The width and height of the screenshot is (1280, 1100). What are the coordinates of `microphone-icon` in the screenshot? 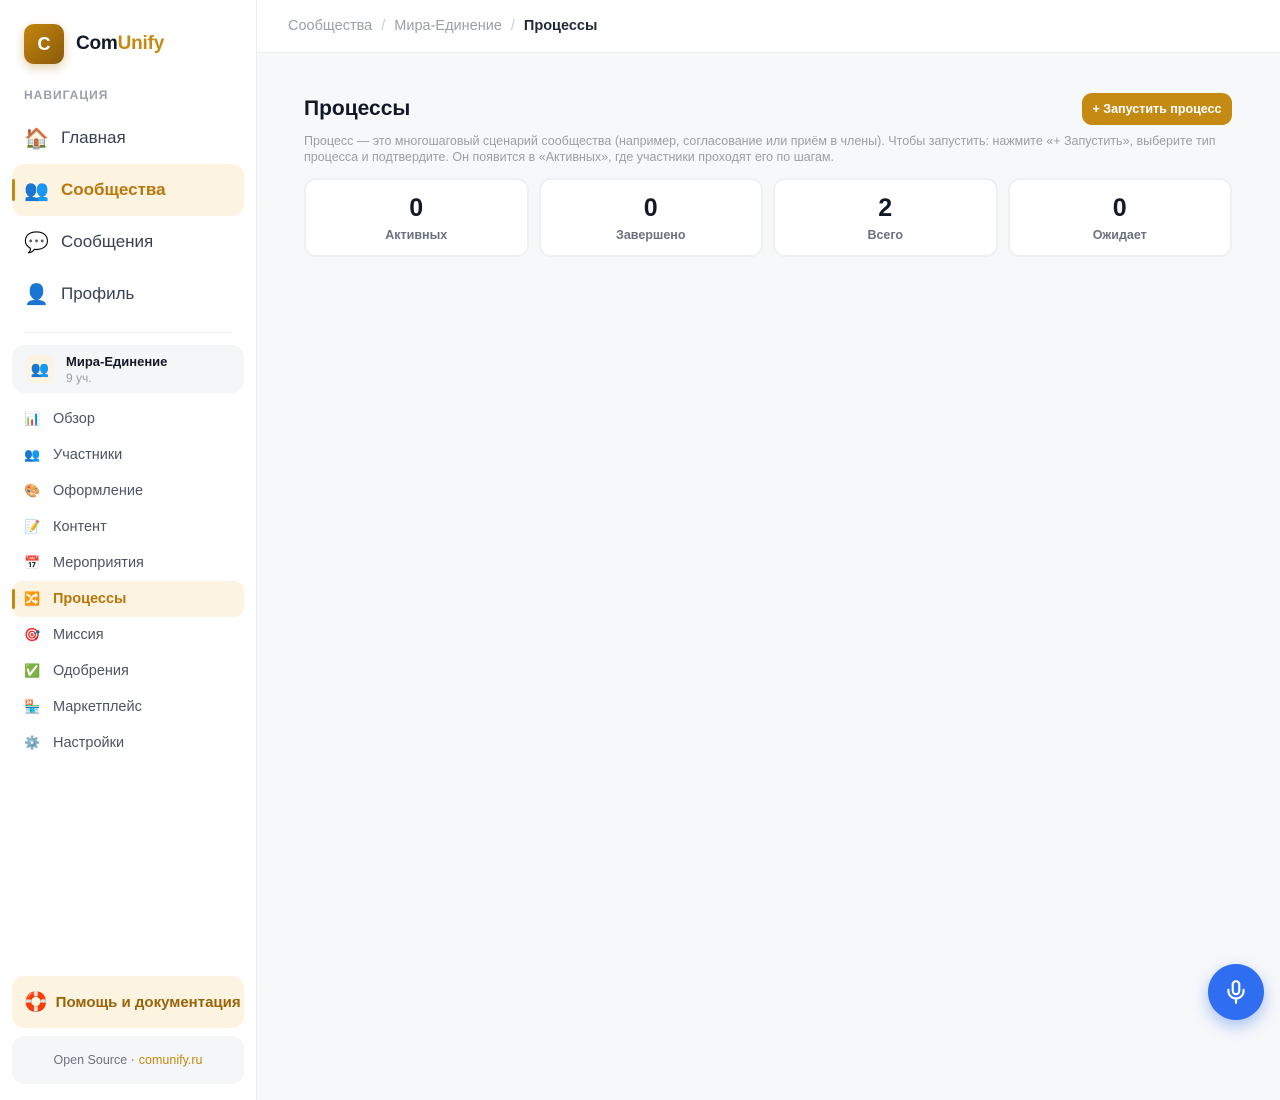 It's located at (1236, 992).